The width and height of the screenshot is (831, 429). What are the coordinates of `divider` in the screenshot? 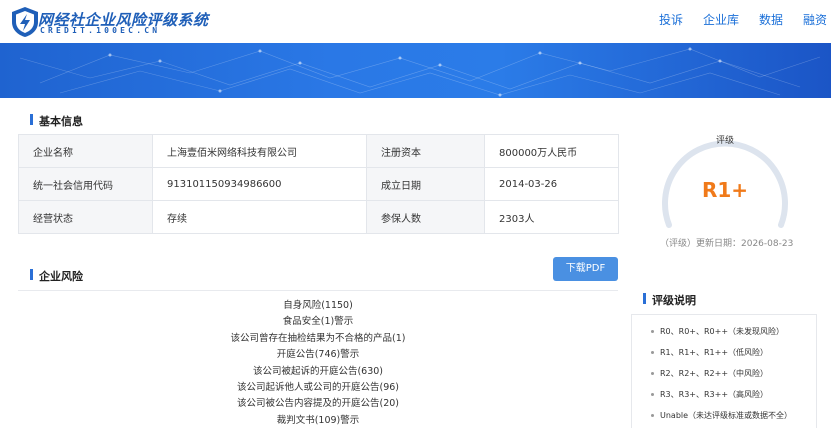 It's located at (318, 290).